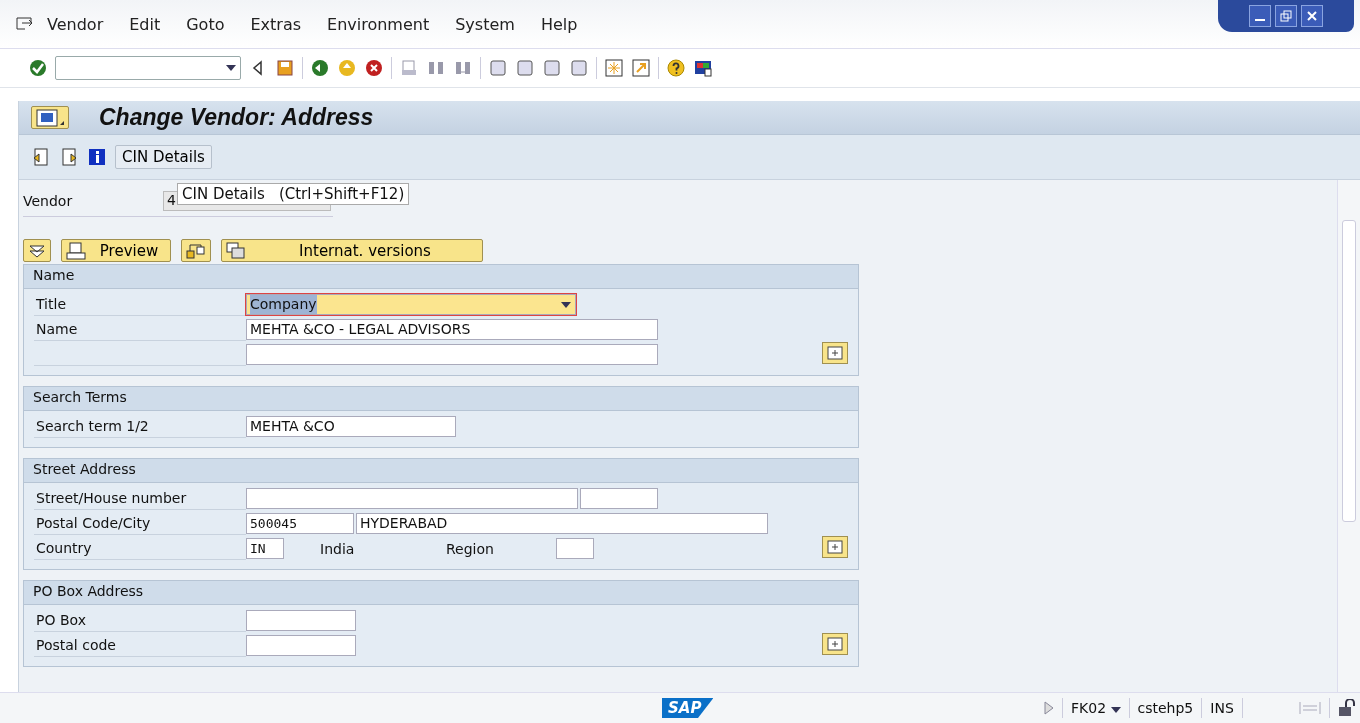  Describe the element at coordinates (140, 523) in the screenshot. I see `field-label: Postal Code/City` at that location.